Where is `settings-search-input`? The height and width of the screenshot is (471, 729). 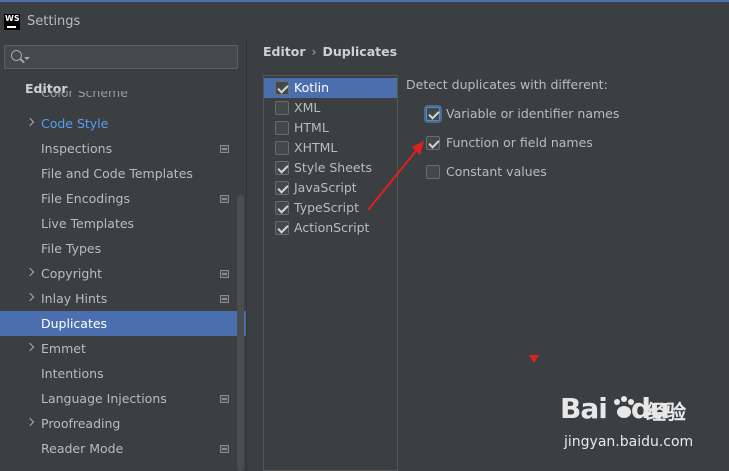
settings-search-input is located at coordinates (121, 57).